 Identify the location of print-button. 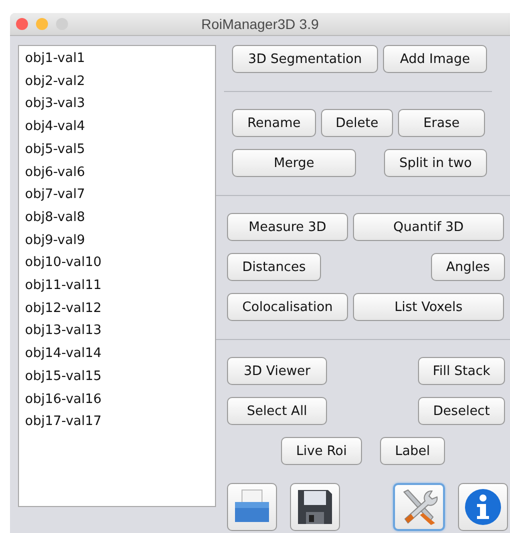
(252, 507).